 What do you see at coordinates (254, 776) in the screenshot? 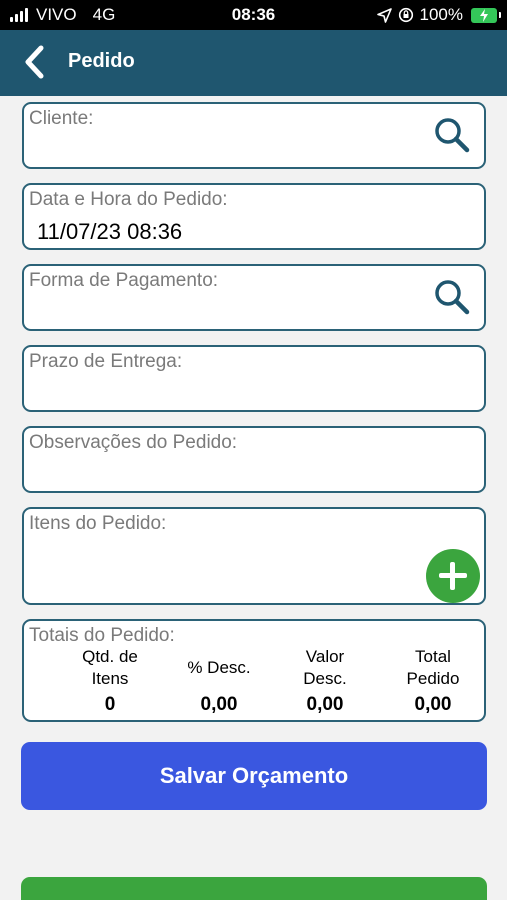
I see `save-budget-button: Salvar Orçamento` at bounding box center [254, 776].